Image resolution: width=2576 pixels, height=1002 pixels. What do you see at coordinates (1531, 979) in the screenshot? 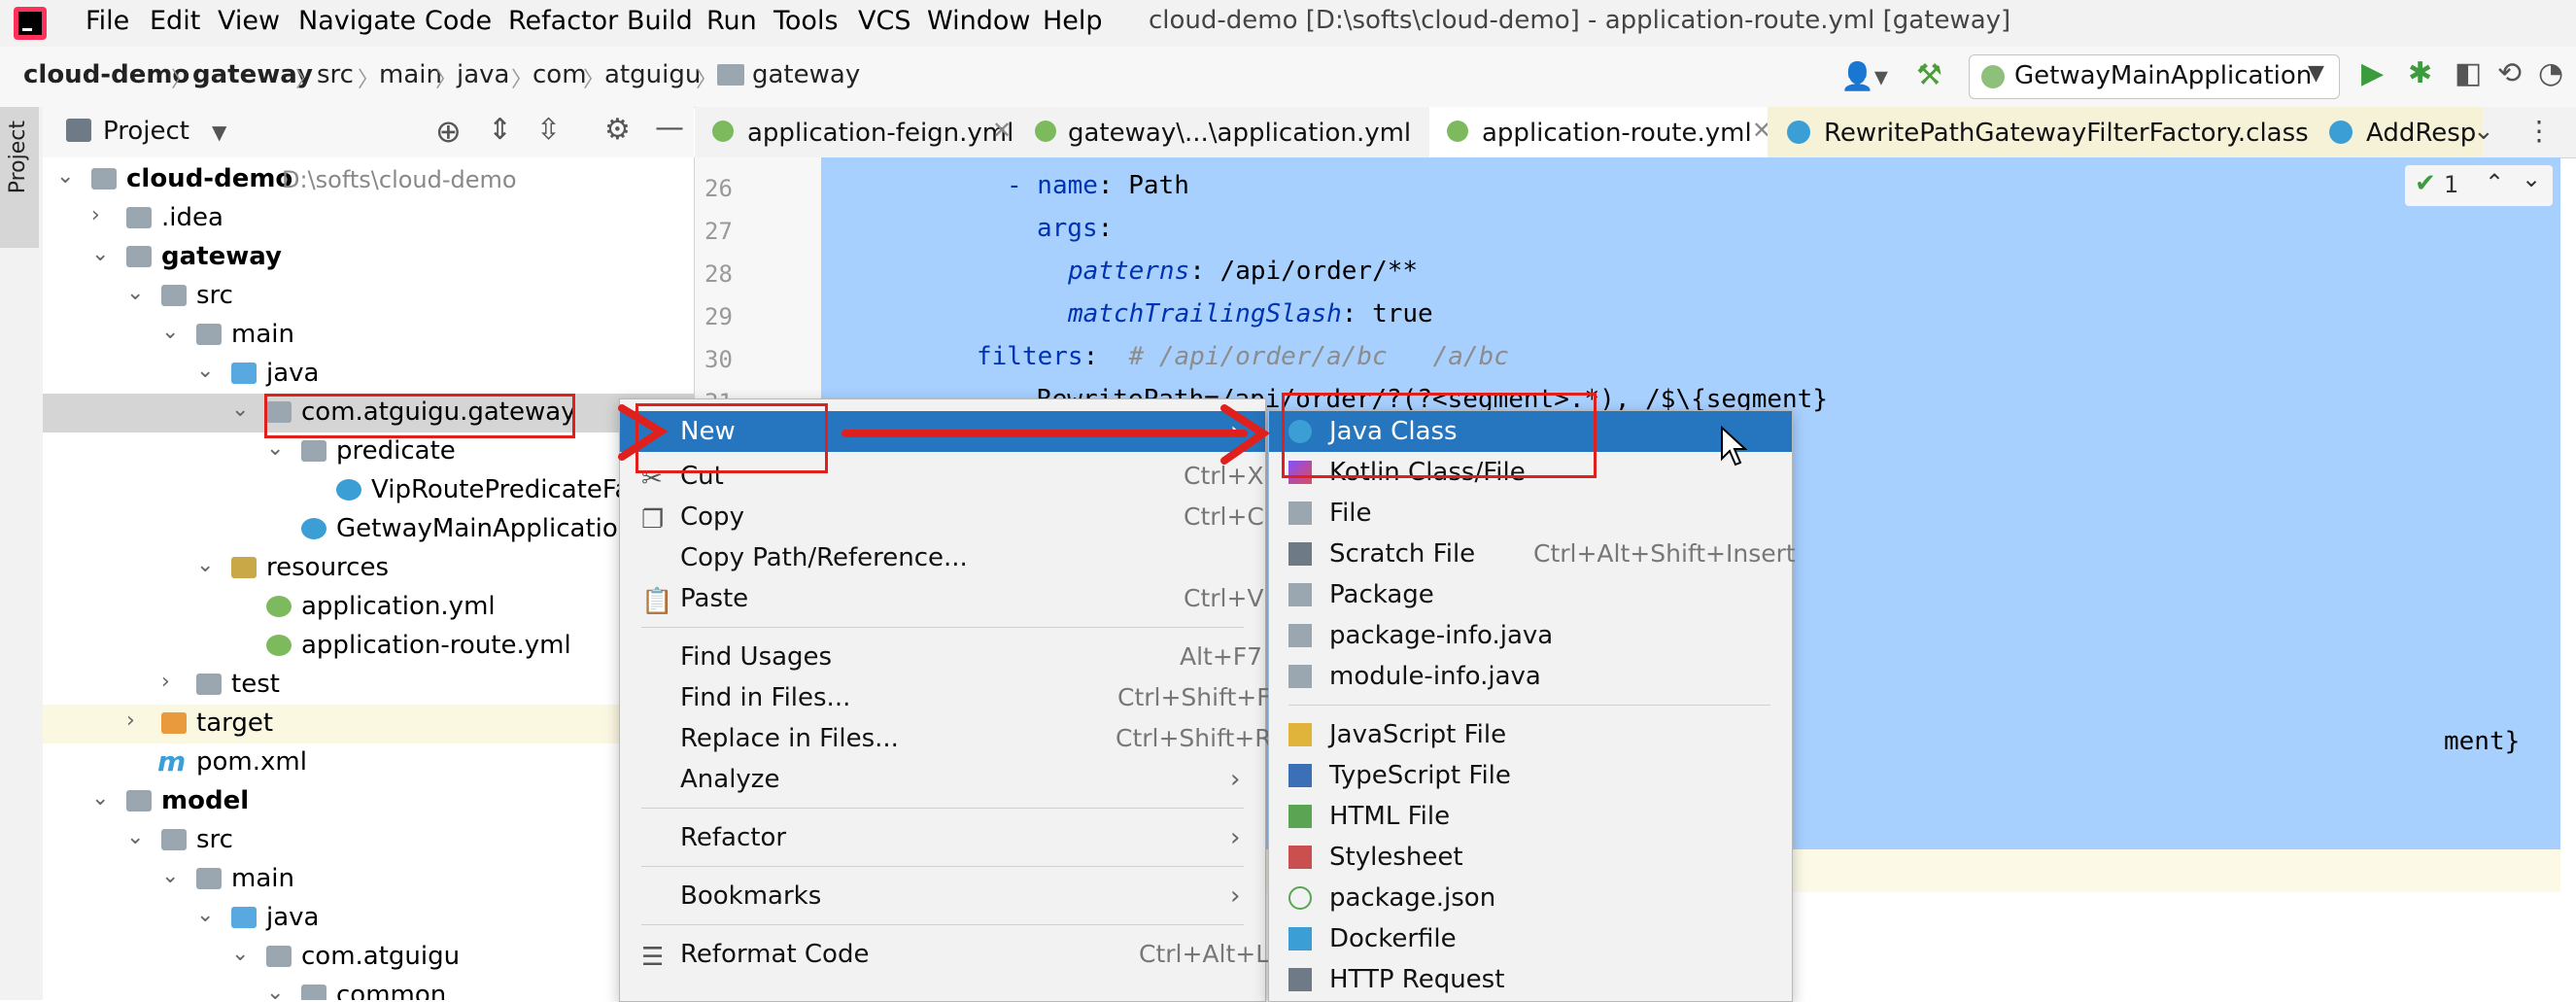
I see `menu-item-http-request: HTTP Request` at bounding box center [1531, 979].